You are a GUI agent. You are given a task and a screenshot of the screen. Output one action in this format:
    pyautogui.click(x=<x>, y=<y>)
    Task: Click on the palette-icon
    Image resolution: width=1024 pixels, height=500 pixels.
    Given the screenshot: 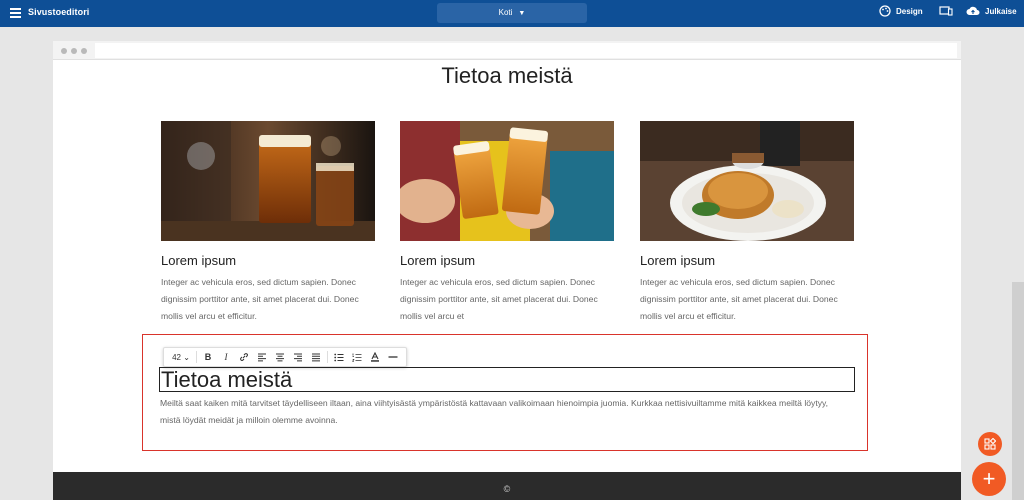 What is the action you would take?
    pyautogui.click(x=885, y=11)
    